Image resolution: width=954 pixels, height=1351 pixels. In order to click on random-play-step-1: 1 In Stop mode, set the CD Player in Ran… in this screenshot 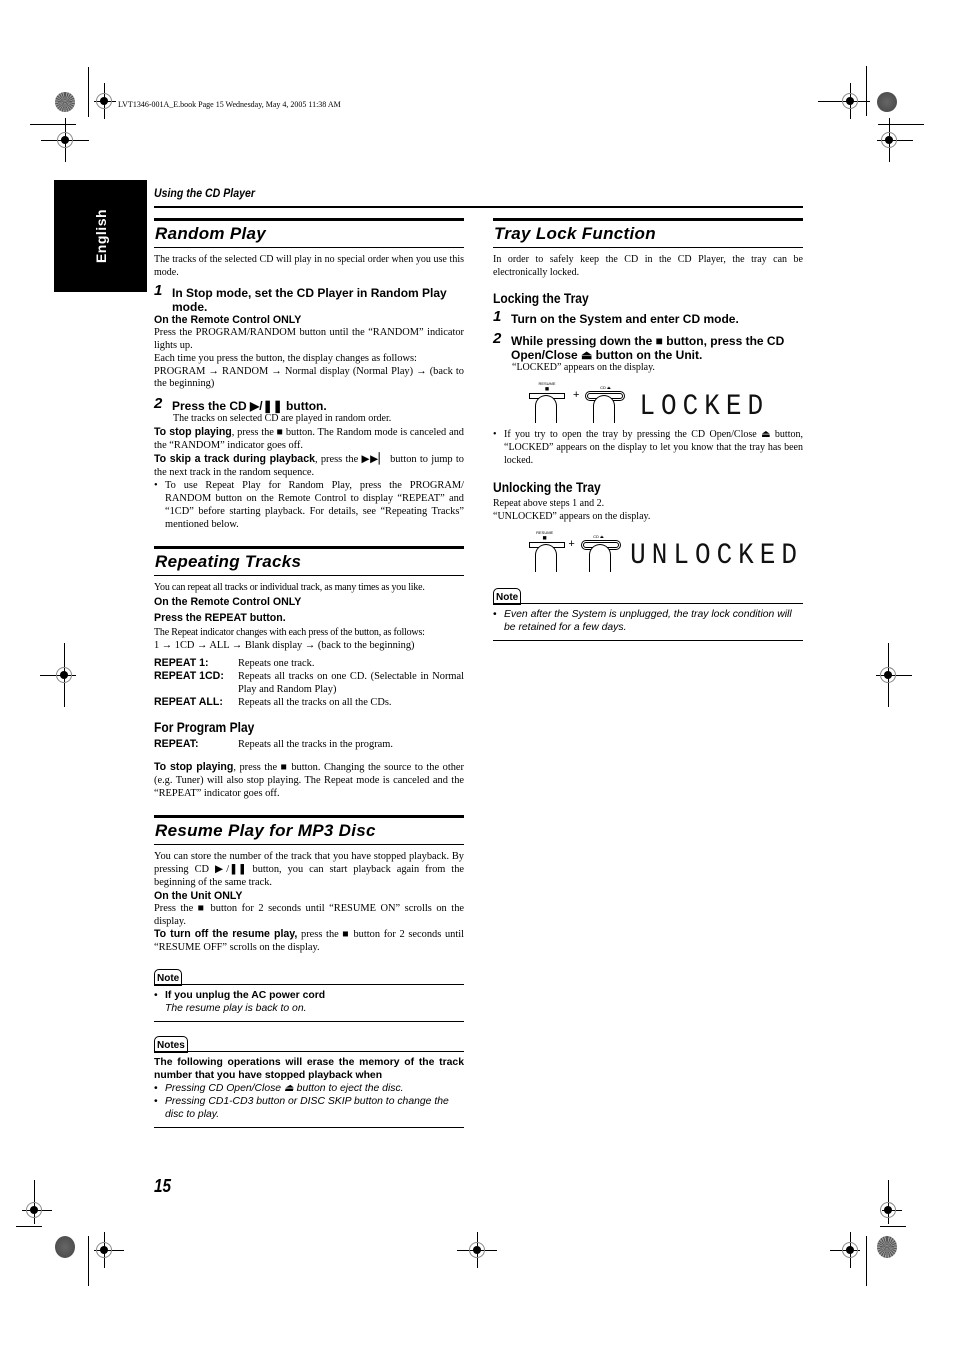, I will do `click(309, 297)`.